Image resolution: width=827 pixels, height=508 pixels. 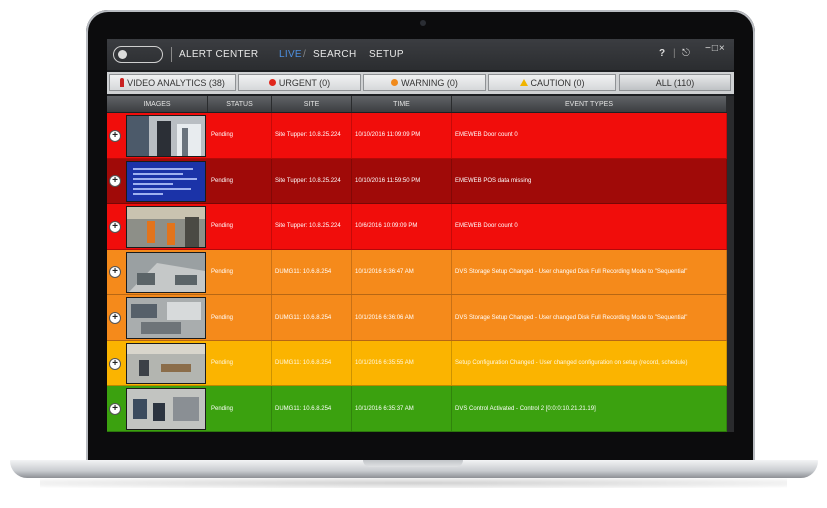 What do you see at coordinates (402, 363) in the screenshot?
I see `time-cell: 10/1/2016 6:35:55 AM` at bounding box center [402, 363].